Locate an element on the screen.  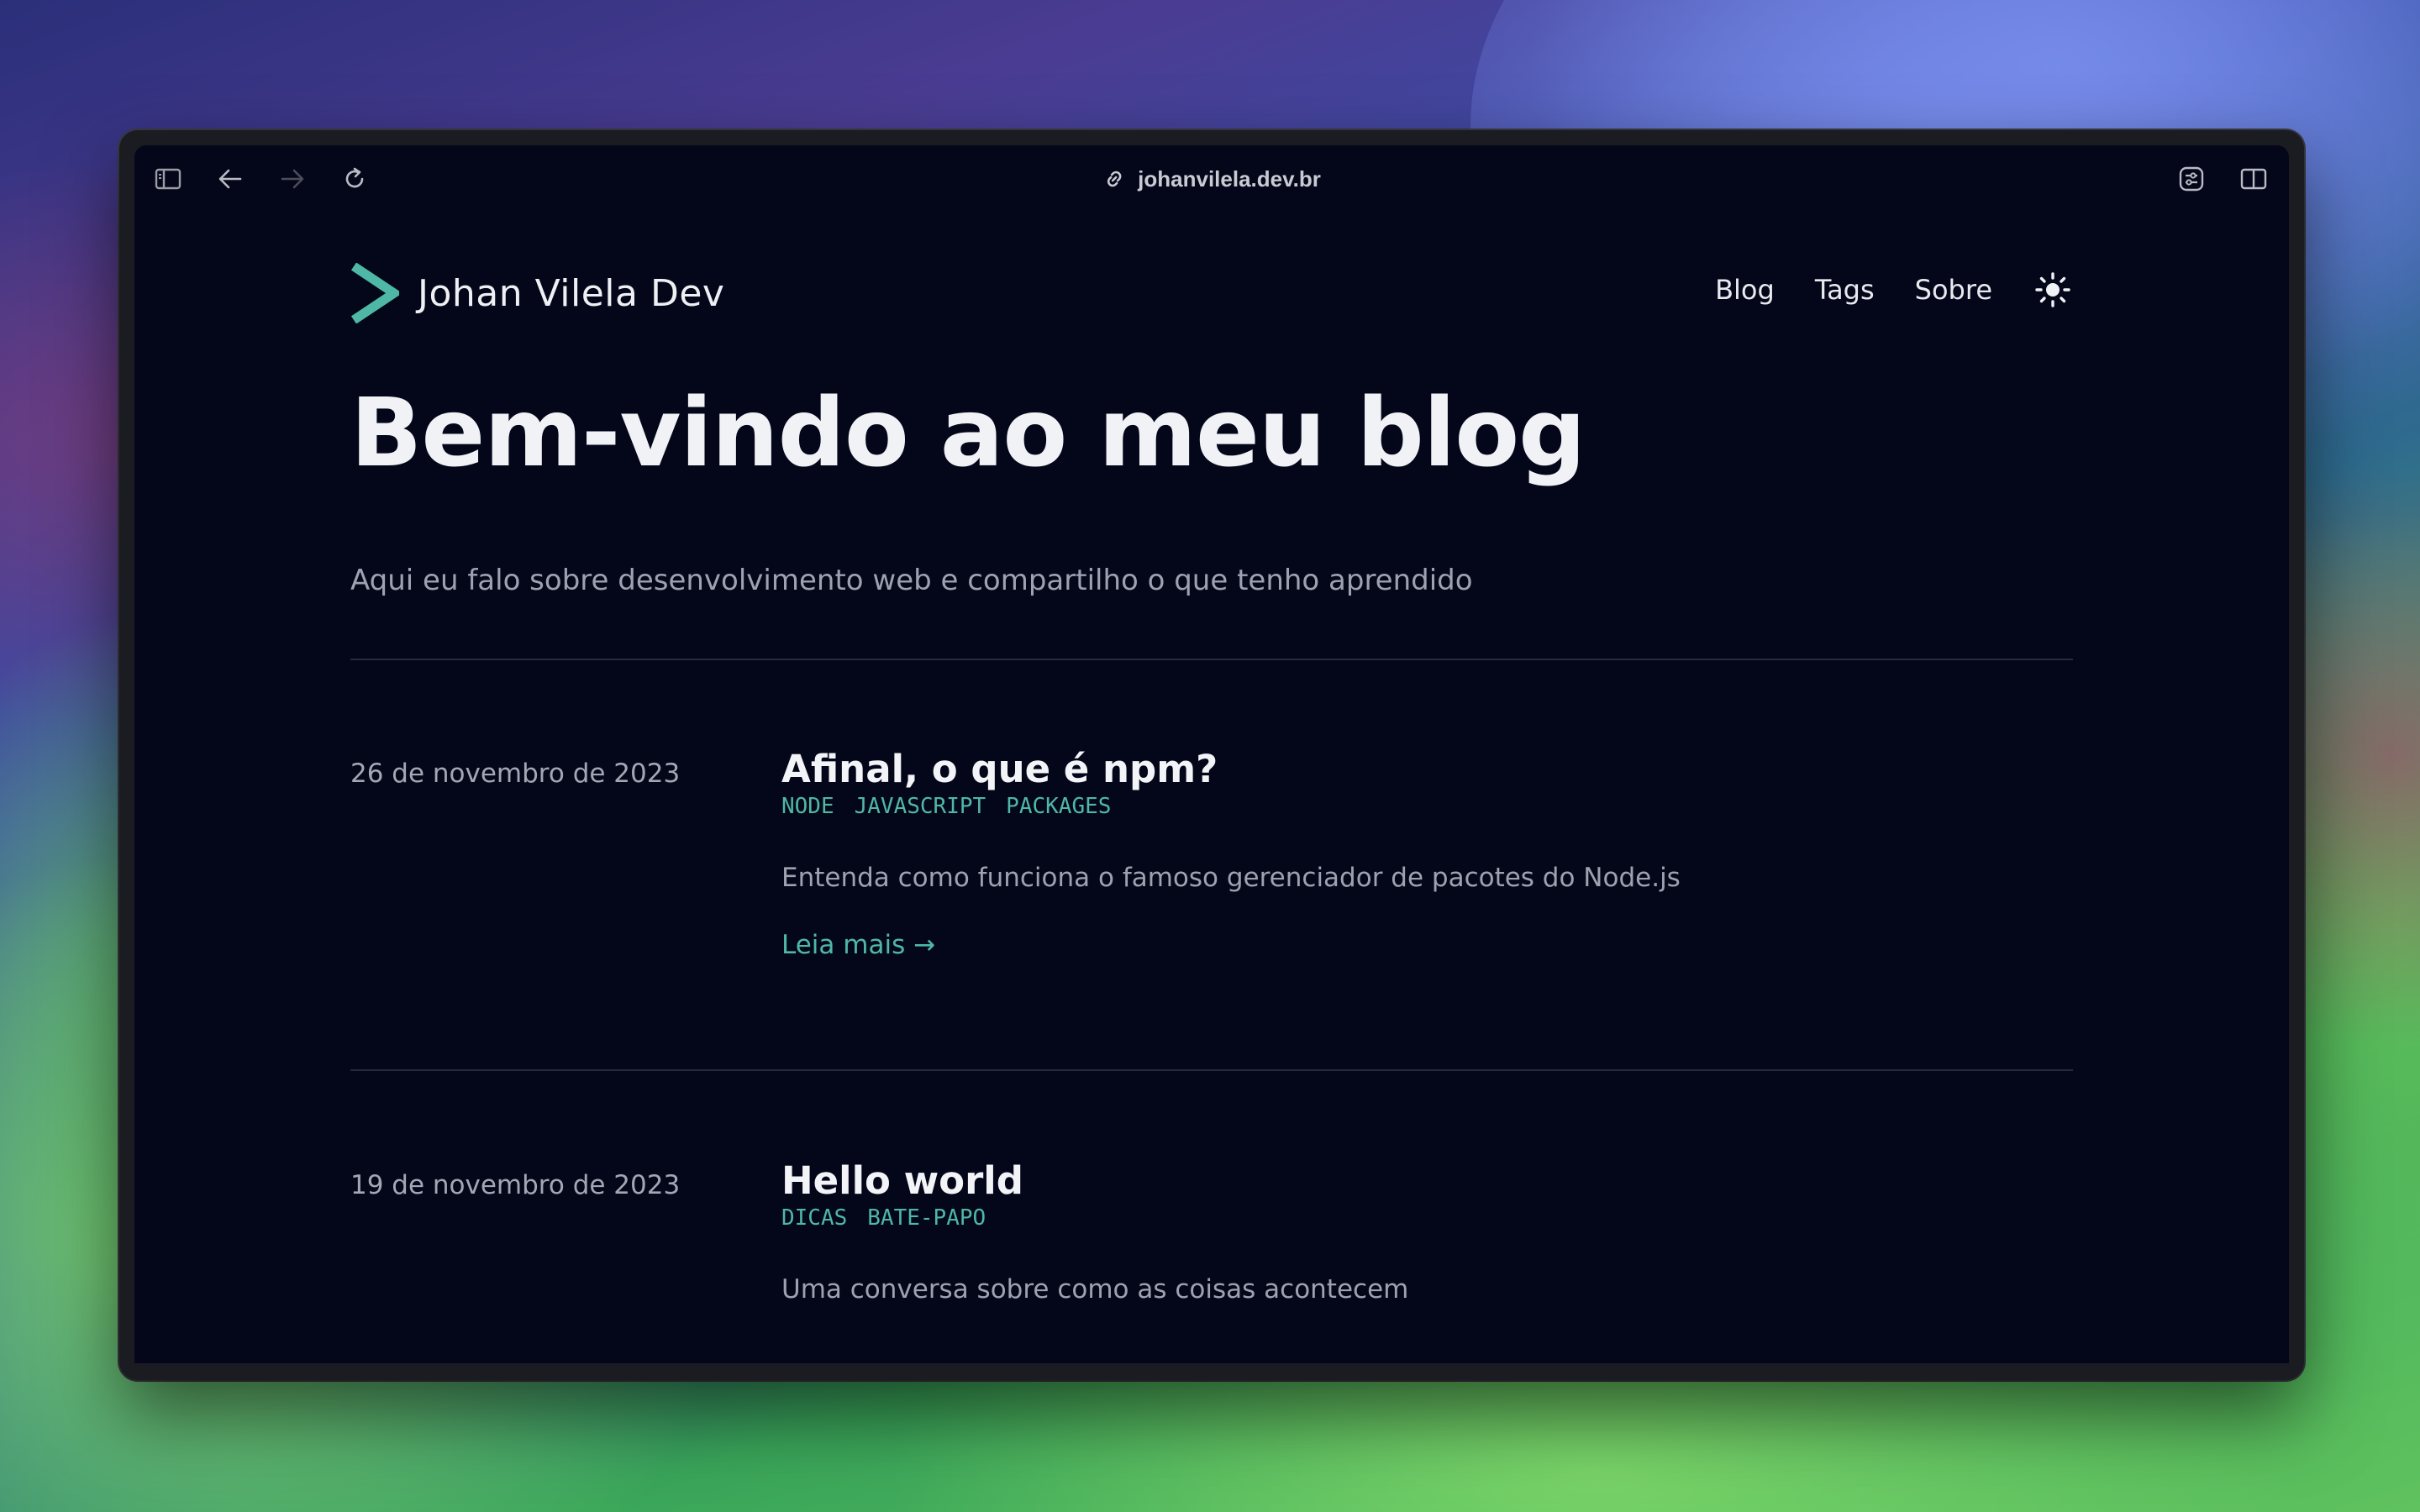
extensions-icon is located at coordinates (2191, 179).